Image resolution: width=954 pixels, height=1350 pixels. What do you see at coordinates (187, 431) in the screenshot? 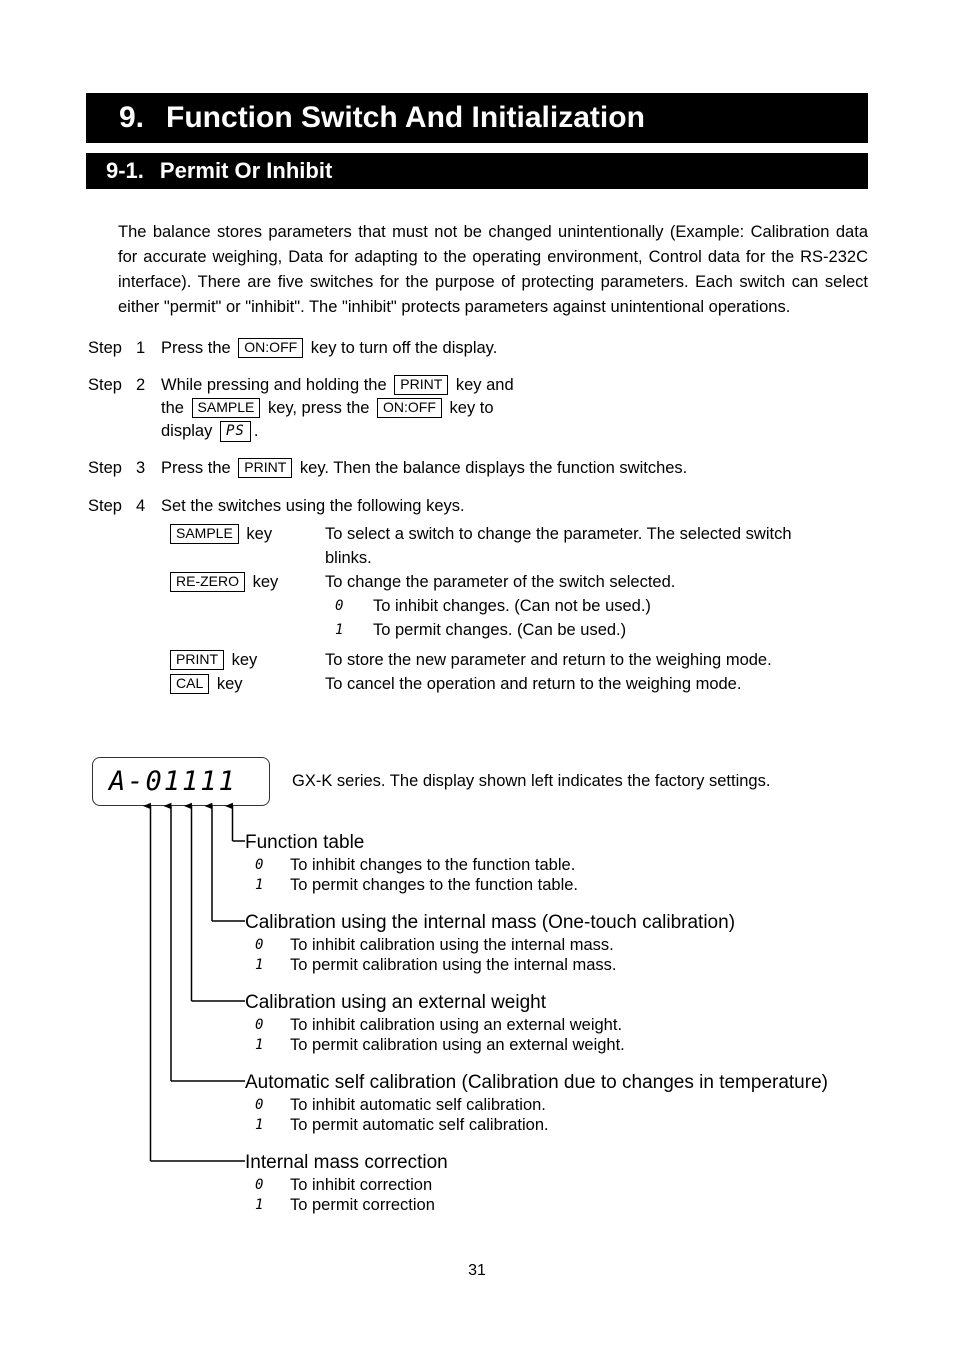
I see `step-2-text-f: display` at bounding box center [187, 431].